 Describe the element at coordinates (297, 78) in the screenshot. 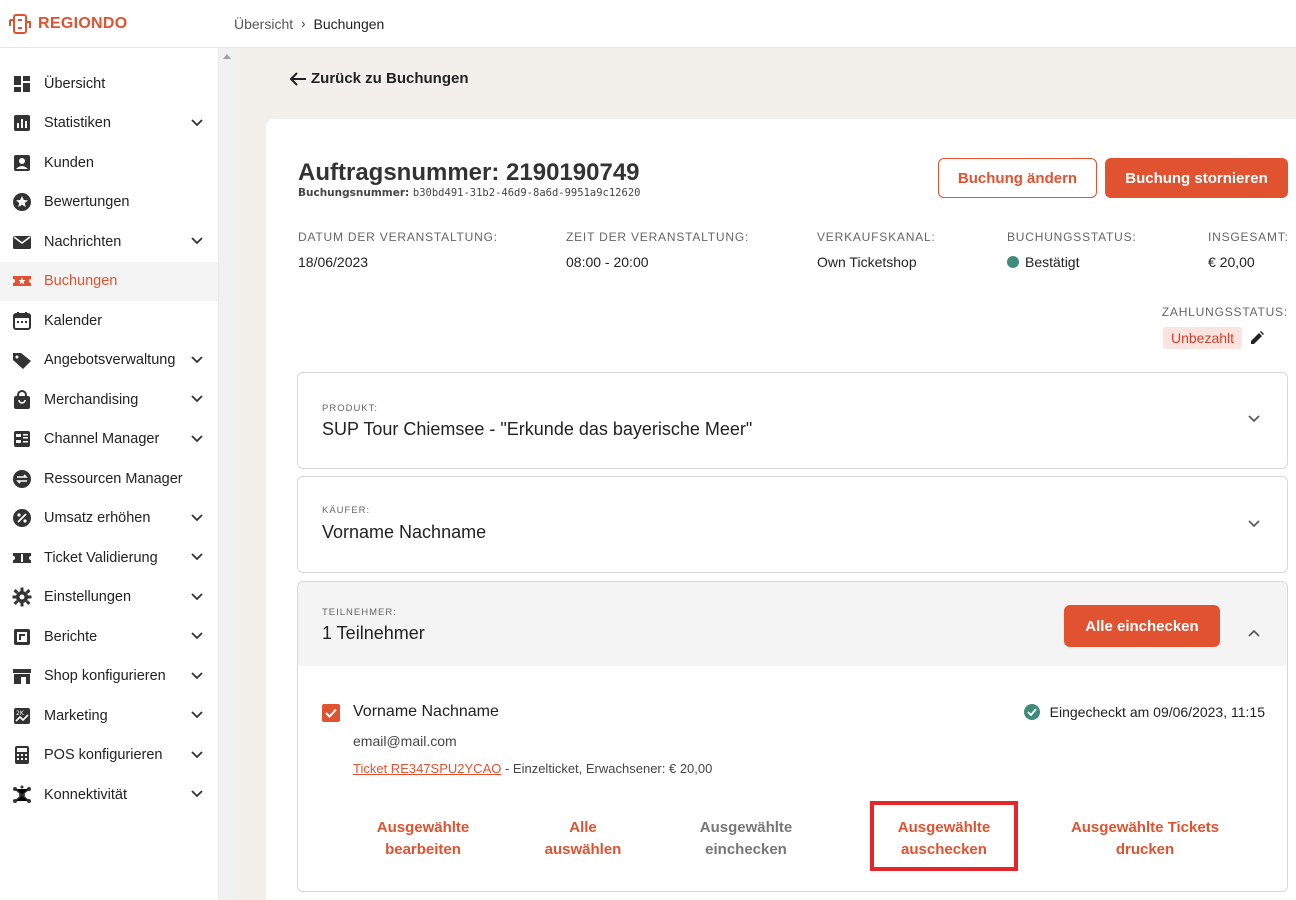

I see `arrow-left-icon` at that location.